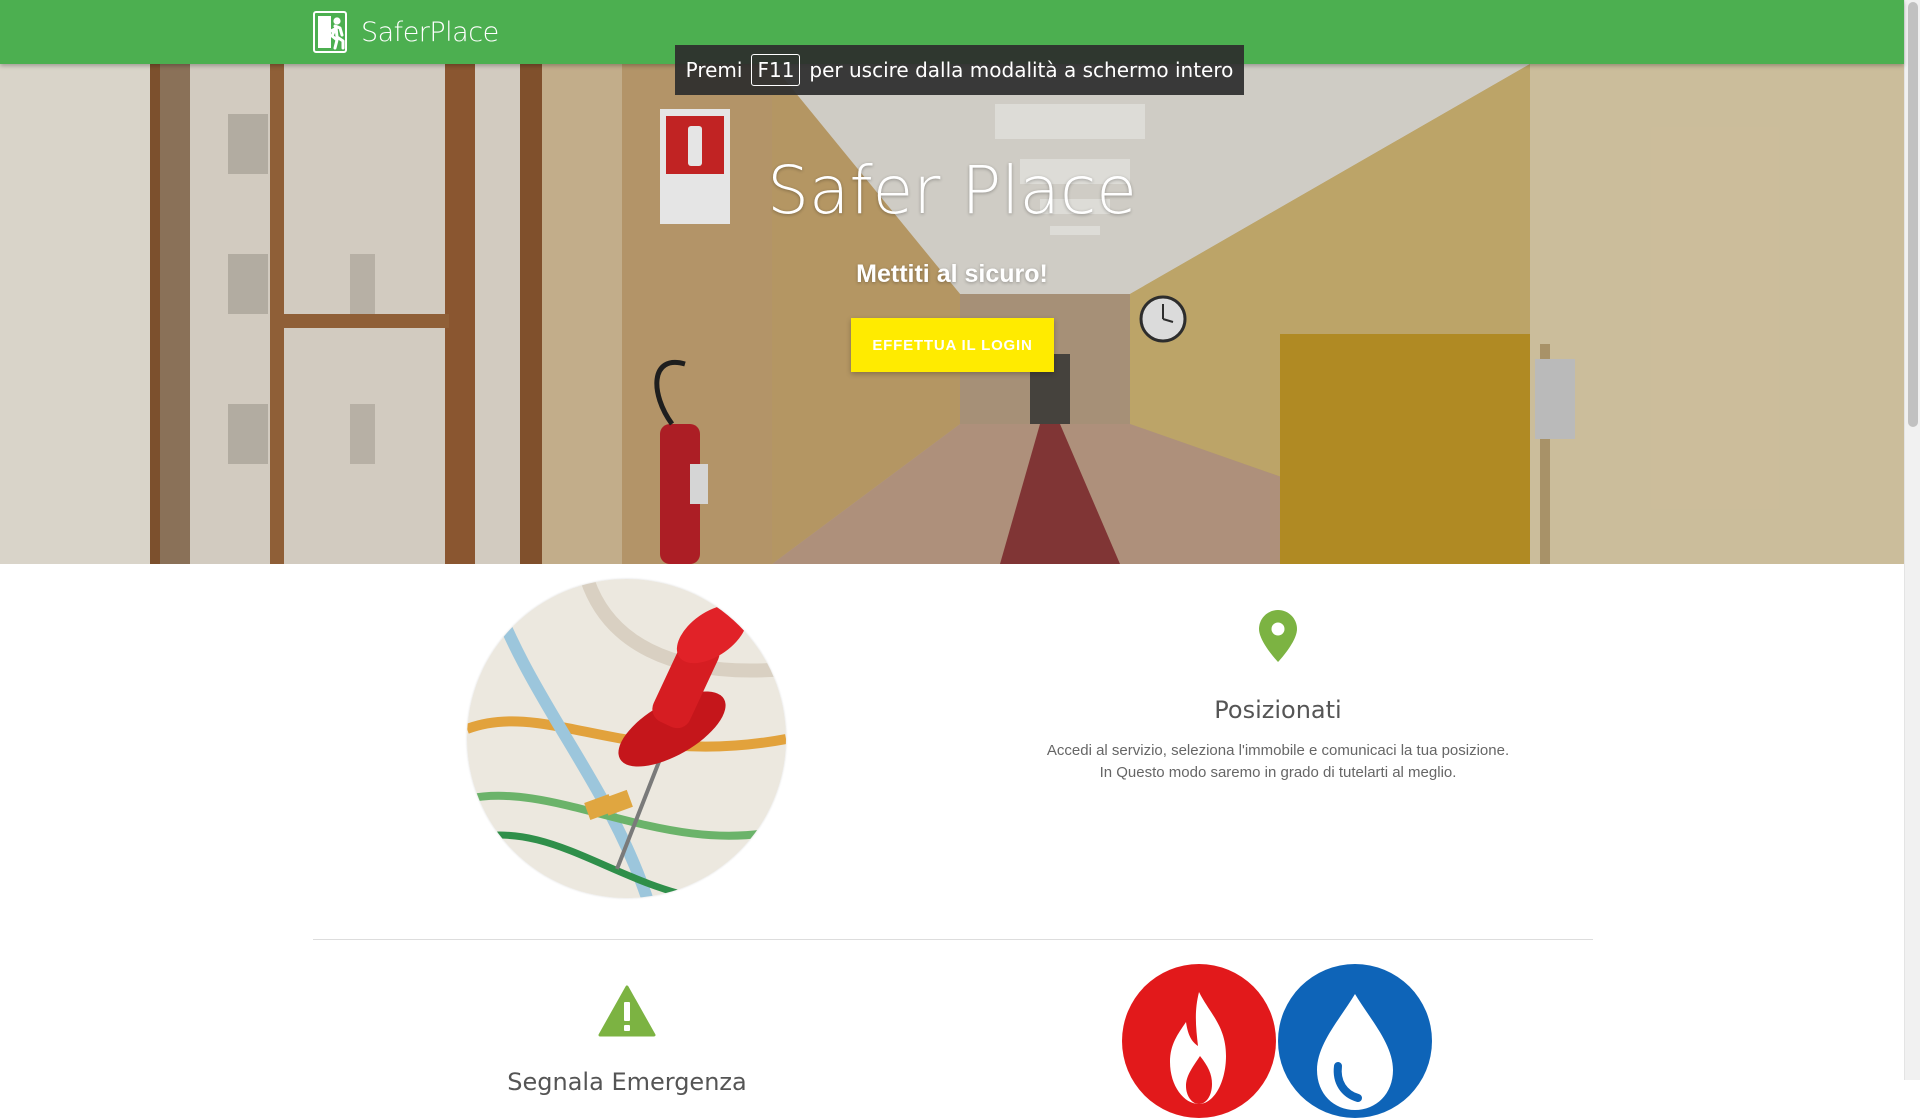 Image resolution: width=1920 pixels, height=1118 pixels. I want to click on page-scrollbar, so click(1912, 540).